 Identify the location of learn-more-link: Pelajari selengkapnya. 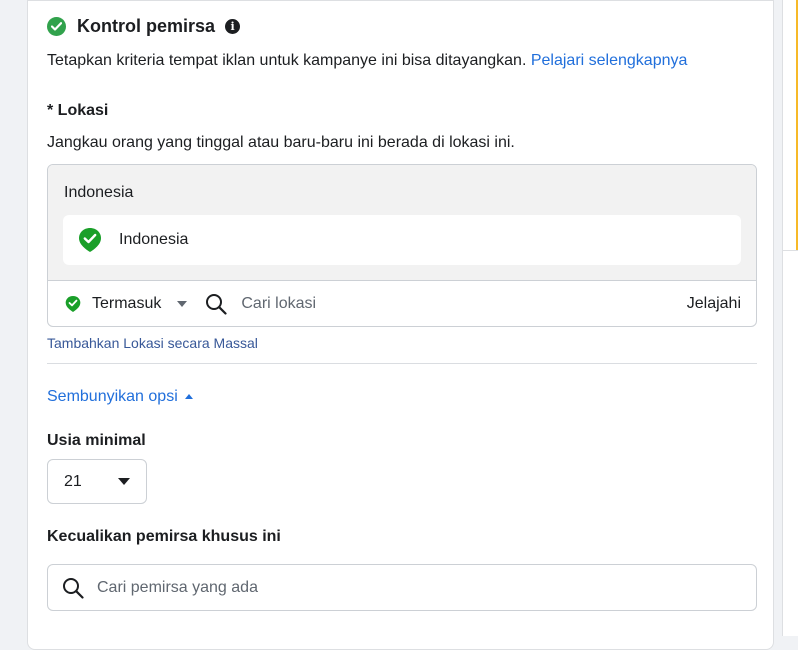
(609, 60).